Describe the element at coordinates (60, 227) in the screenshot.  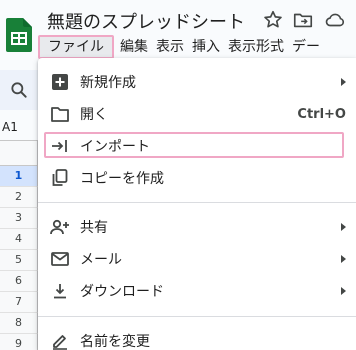
I see `share-person-icon` at that location.